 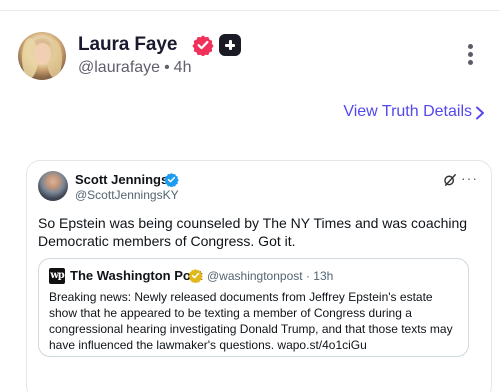 I want to click on tweet-more-icon: ···, so click(x=469, y=178).